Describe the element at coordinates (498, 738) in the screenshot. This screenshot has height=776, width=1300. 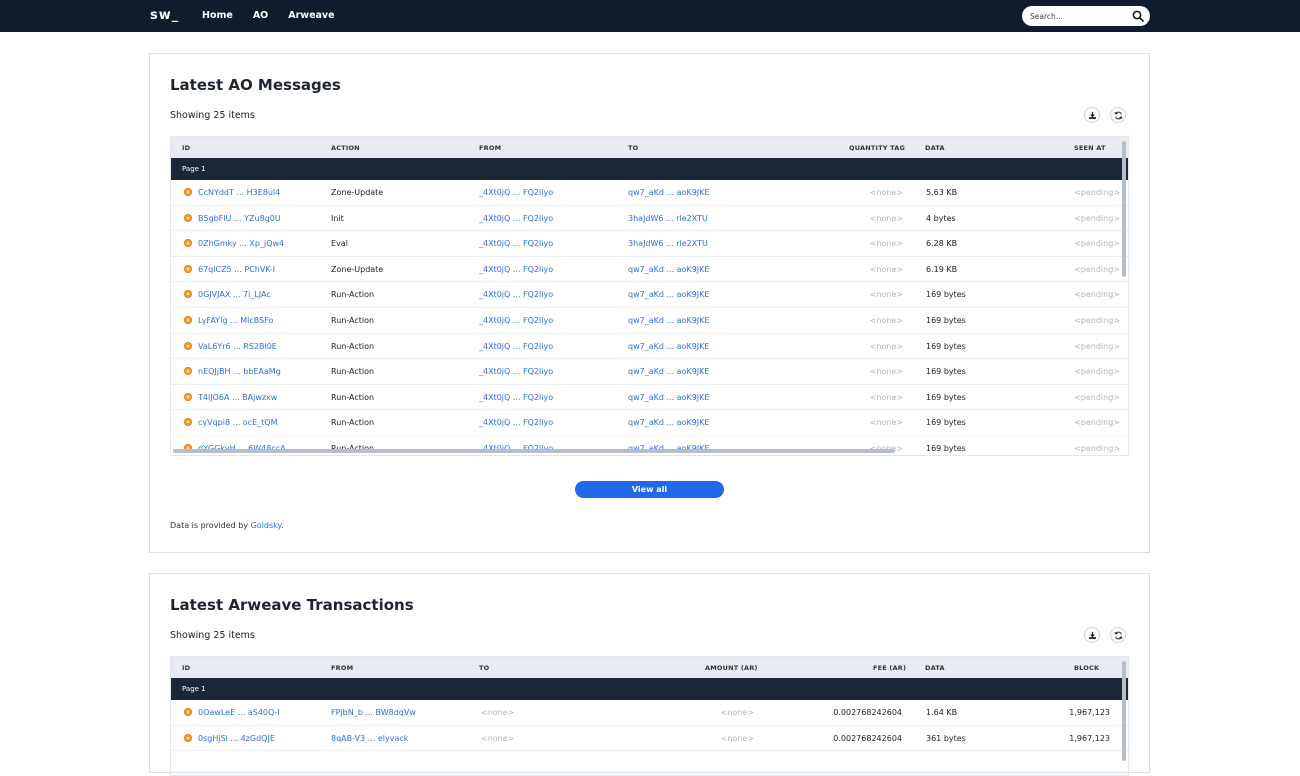
I see `to-address-cell: <none>` at that location.